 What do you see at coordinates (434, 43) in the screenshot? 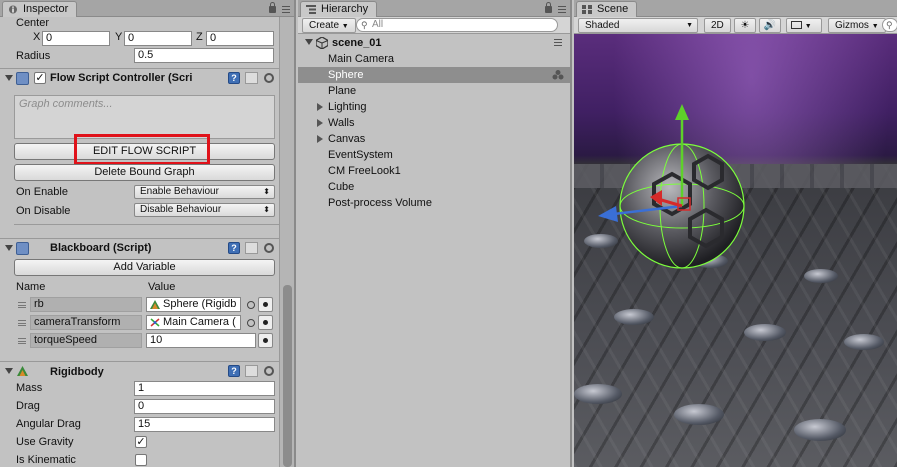
I see `scene-root-row: scene_01` at bounding box center [434, 43].